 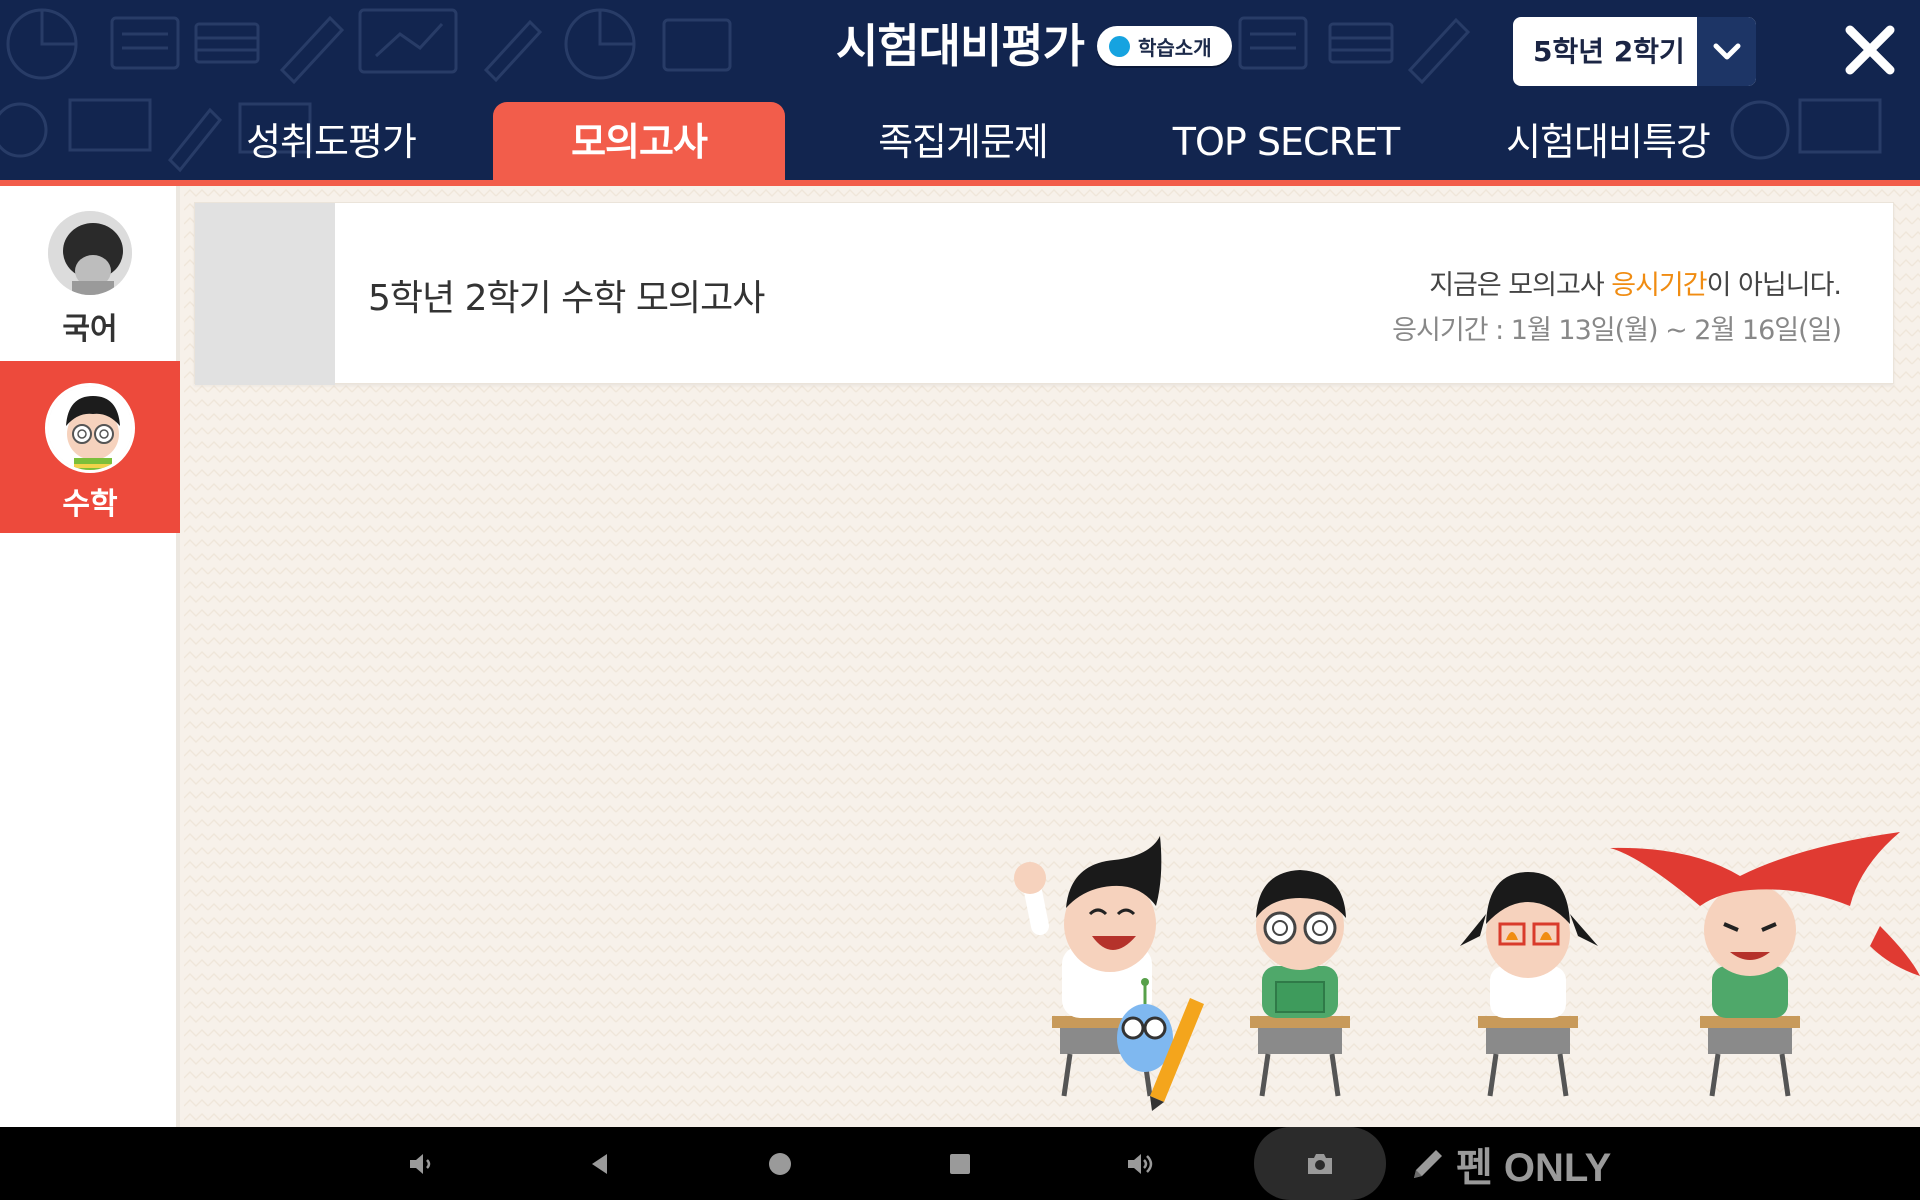 I want to click on info-dot-icon, so click(x=1119, y=46).